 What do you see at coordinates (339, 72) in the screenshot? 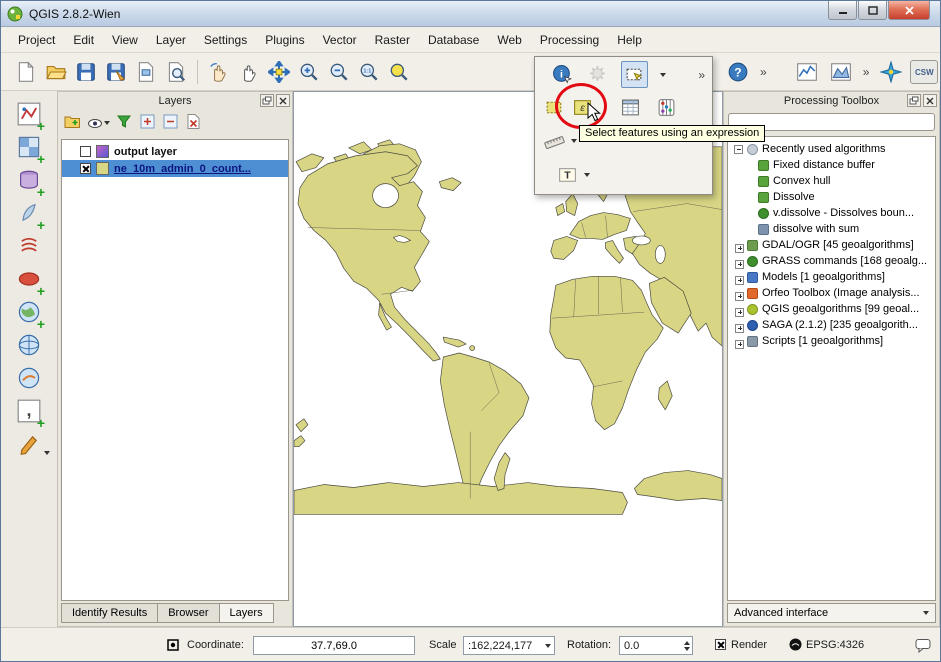
I see `zoom-out-button` at bounding box center [339, 72].